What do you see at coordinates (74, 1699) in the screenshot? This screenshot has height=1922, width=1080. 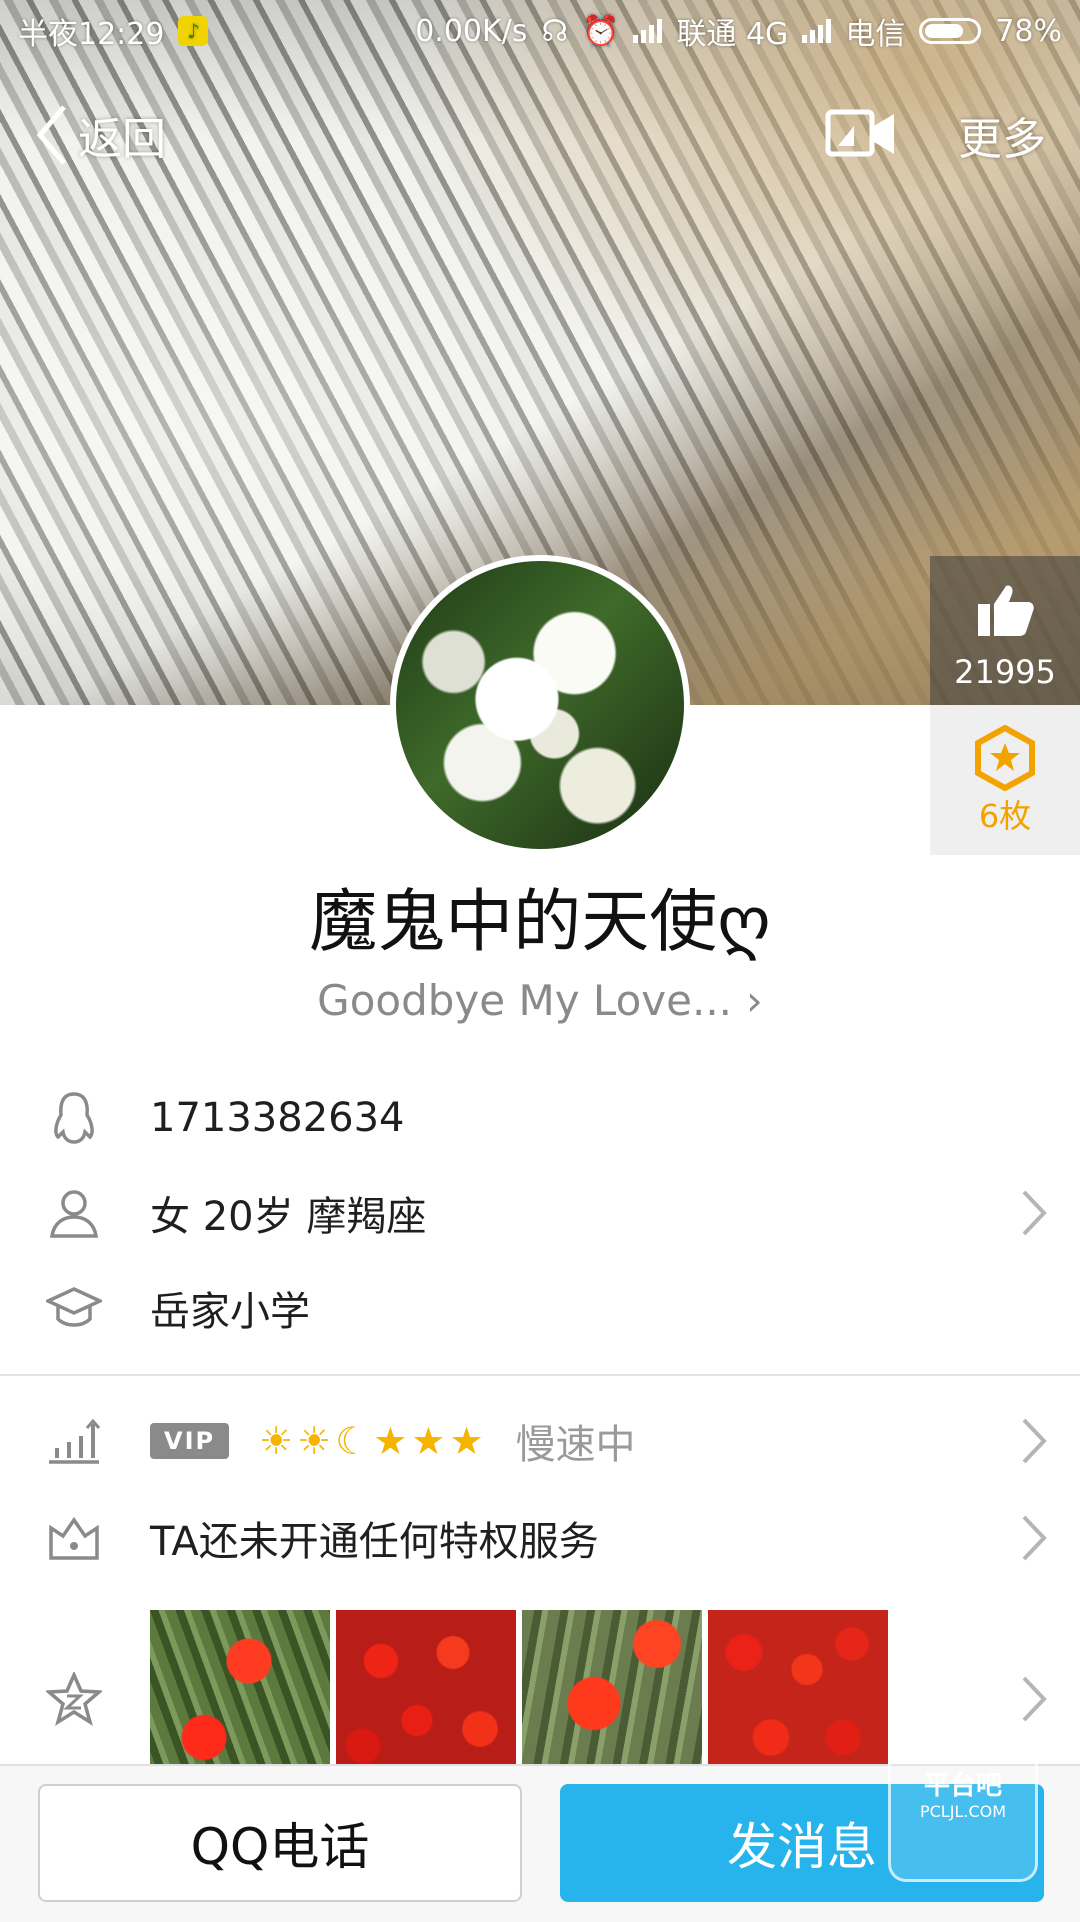 I see `qzone-star-icon` at bounding box center [74, 1699].